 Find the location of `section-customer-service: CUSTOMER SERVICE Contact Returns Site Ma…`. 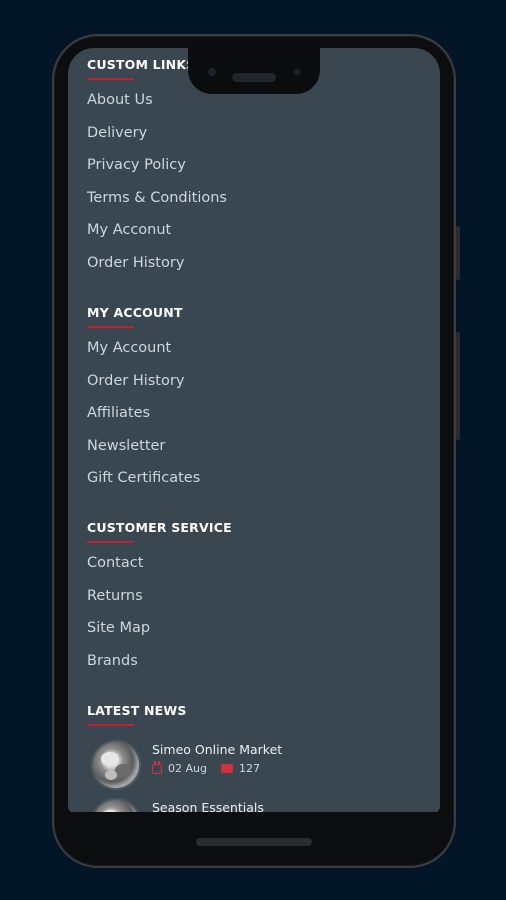

section-customer-service: CUSTOMER SERVICE Contact Returns Site Ma… is located at coordinates (257, 601).